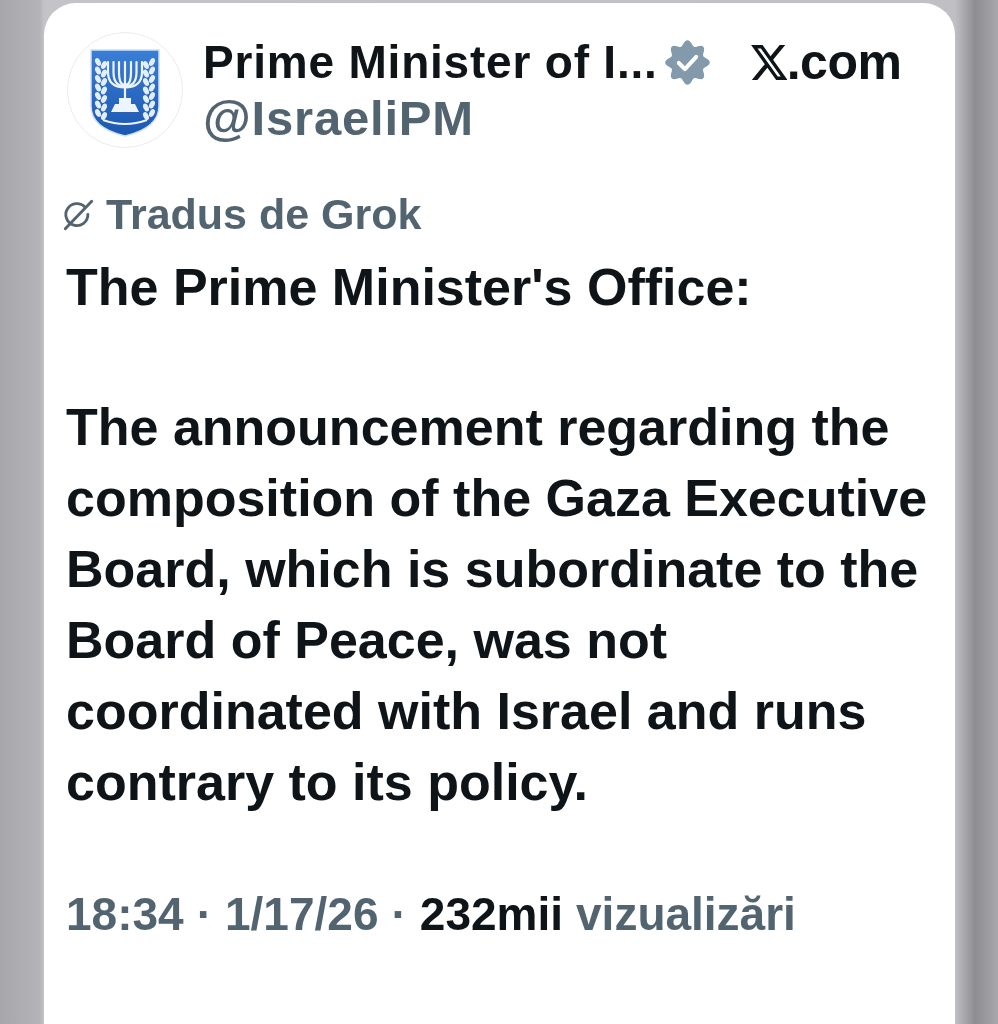 Image resolution: width=998 pixels, height=1024 pixels. I want to click on view-count: 232mii, so click(491, 914).